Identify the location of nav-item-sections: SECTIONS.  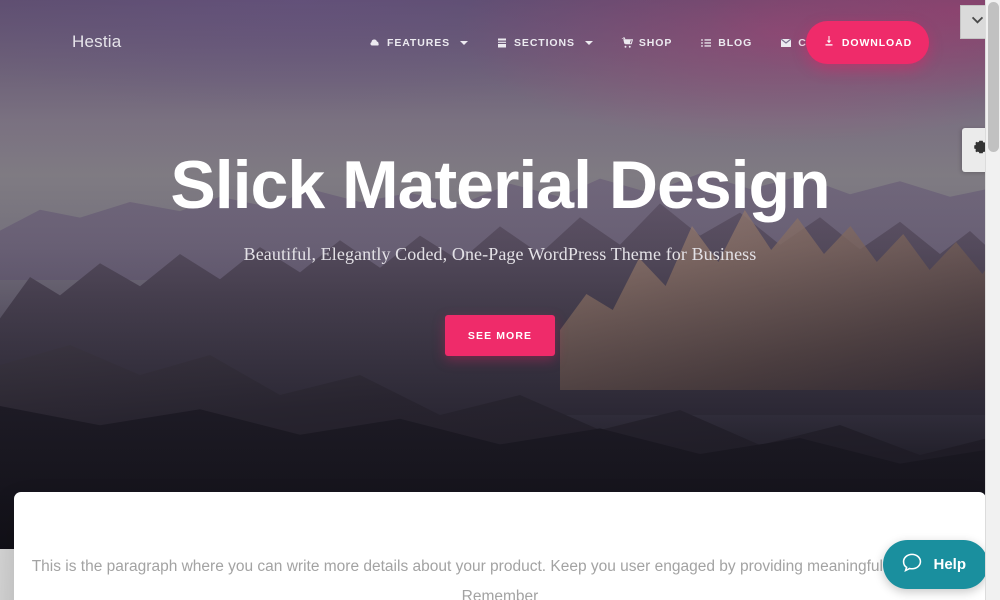
(544, 43).